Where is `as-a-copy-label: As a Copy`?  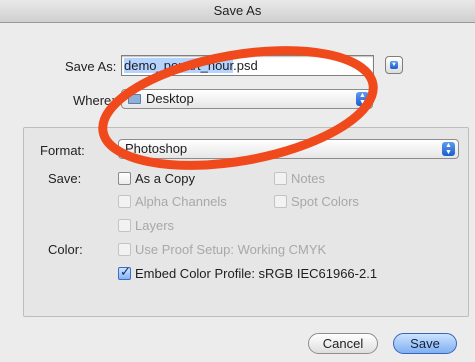 as-a-copy-label: As a Copy is located at coordinates (165, 178).